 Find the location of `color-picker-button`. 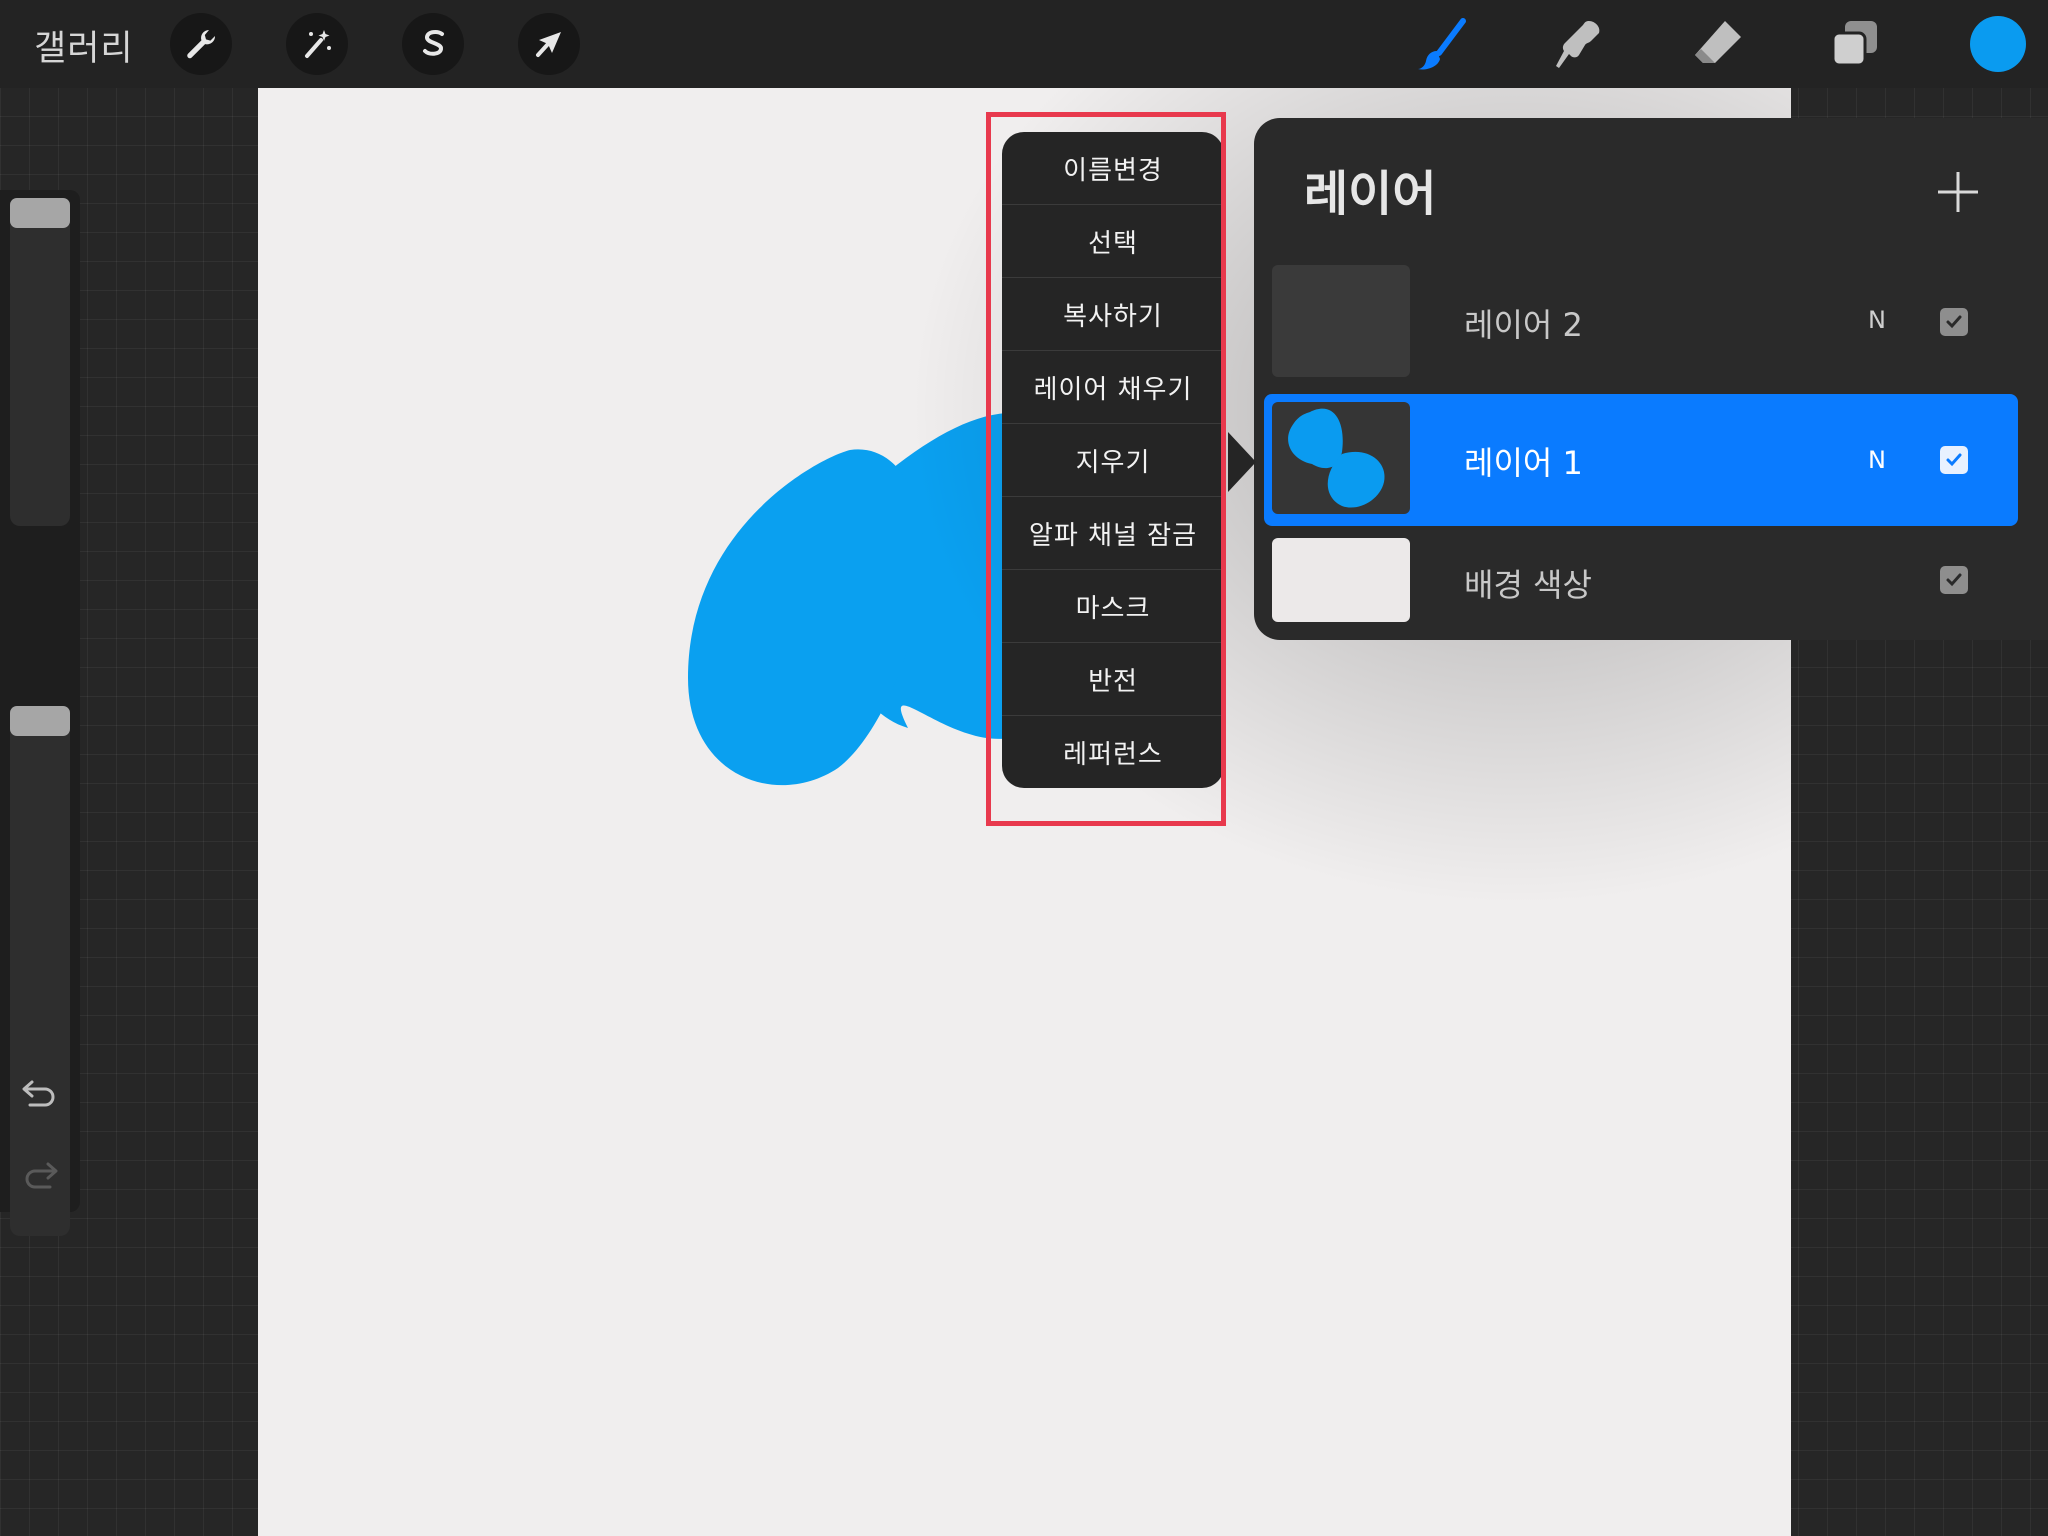

color-picker-button is located at coordinates (1998, 44).